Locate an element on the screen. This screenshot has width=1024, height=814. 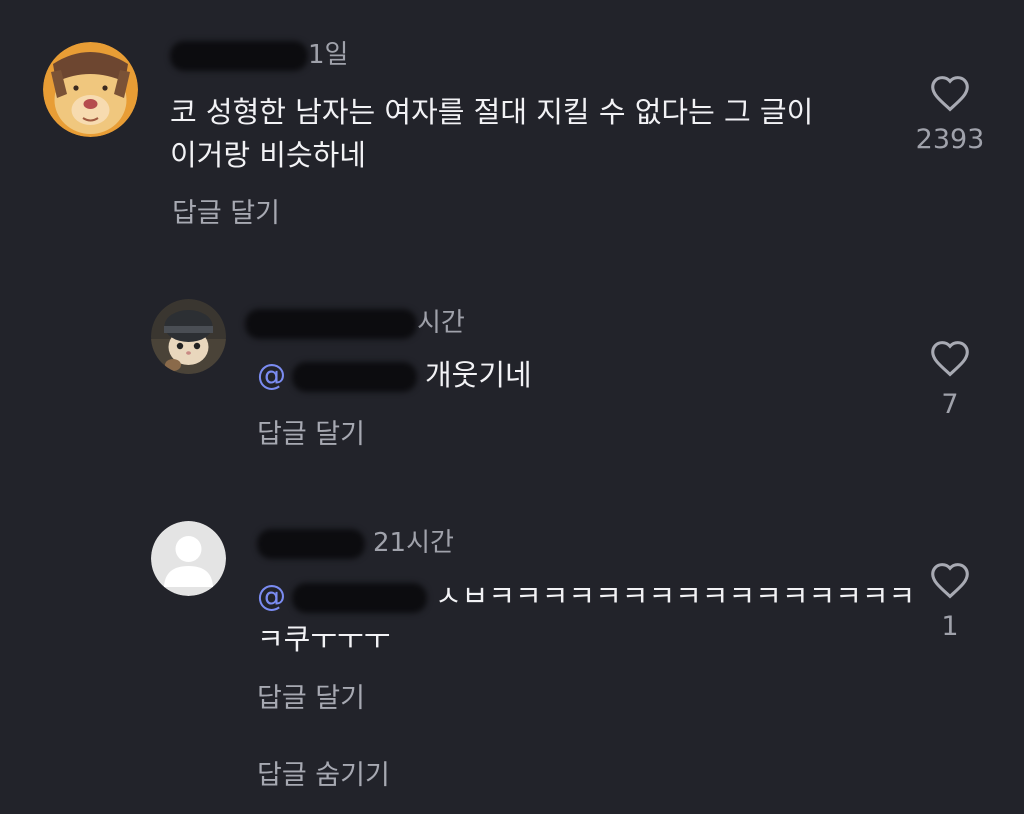
comment-meta: 1일 is located at coordinates (259, 52).